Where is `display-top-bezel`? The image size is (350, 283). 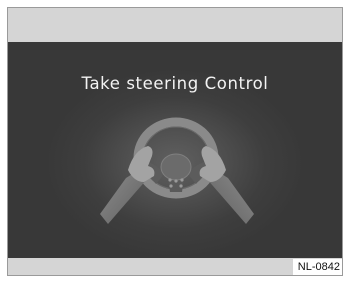 display-top-bezel is located at coordinates (175, 25).